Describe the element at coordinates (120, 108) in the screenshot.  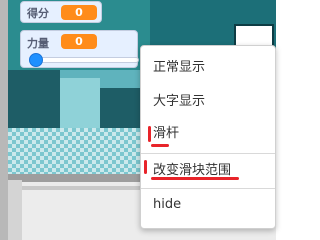
I see `scene-dark-block-mid` at that location.